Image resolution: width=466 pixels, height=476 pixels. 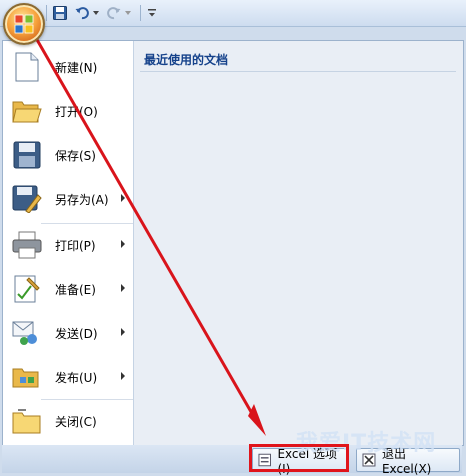 I want to click on menu-item-label: 打开(O), so click(x=76, y=111).